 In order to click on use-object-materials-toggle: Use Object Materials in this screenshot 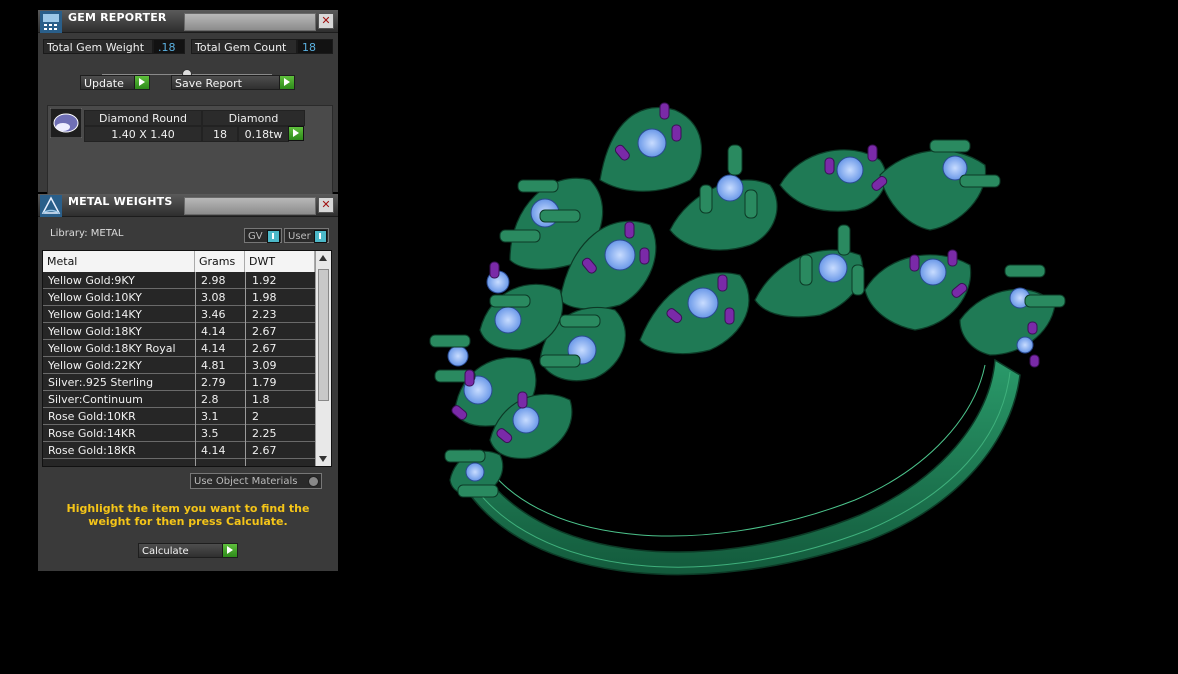, I will do `click(256, 481)`.